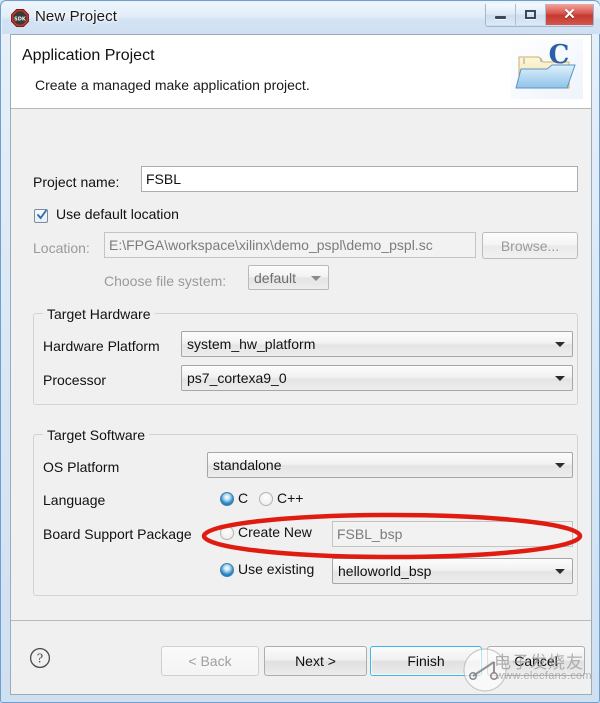 This screenshot has width=600, height=703. Describe the element at coordinates (290, 498) in the screenshot. I see `language-cpp-label: C++` at that location.